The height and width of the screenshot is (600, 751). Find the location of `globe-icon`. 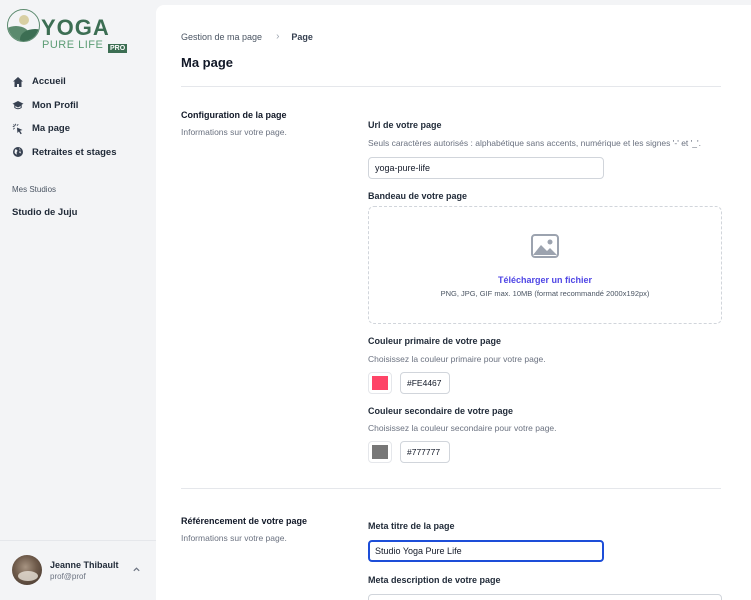

globe-icon is located at coordinates (18, 152).